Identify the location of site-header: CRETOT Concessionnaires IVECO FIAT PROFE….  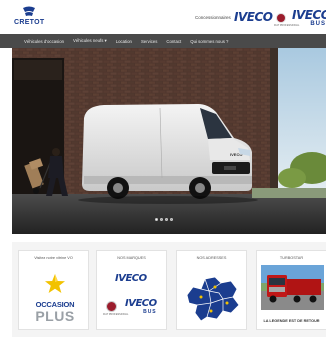
(163, 17).